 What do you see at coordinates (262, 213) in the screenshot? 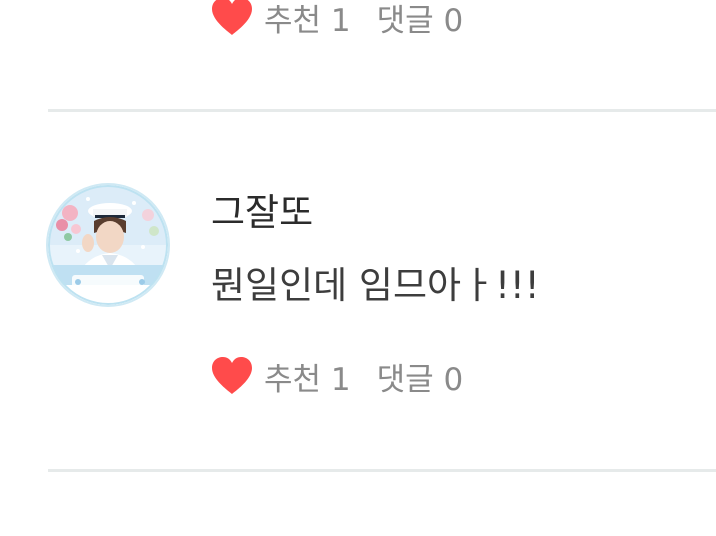
I see `comment-author: 그잘또` at bounding box center [262, 213].